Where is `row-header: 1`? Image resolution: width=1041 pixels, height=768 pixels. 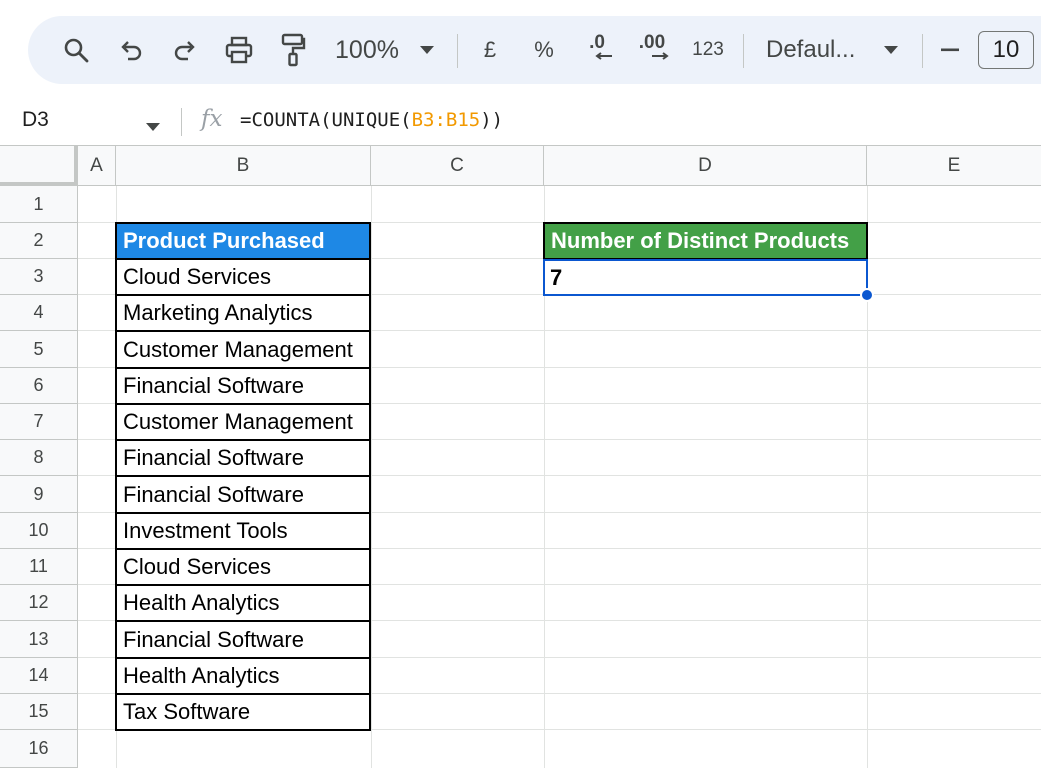
row-header: 1 is located at coordinates (39, 204).